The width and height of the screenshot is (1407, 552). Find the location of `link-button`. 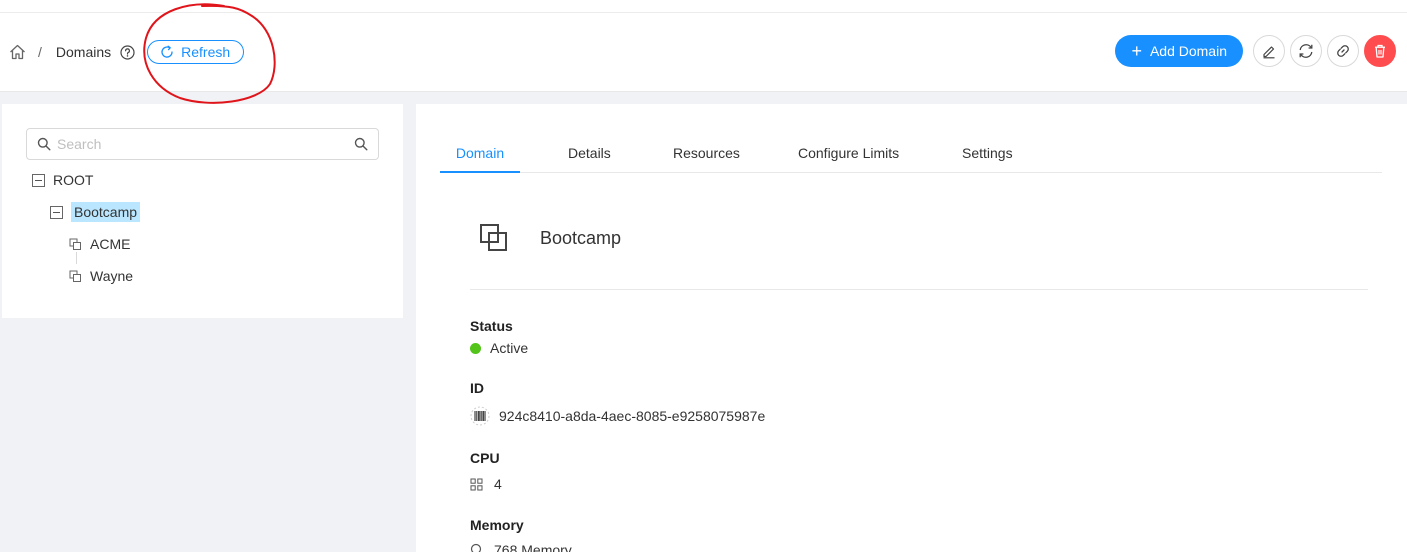

link-button is located at coordinates (1343, 51).